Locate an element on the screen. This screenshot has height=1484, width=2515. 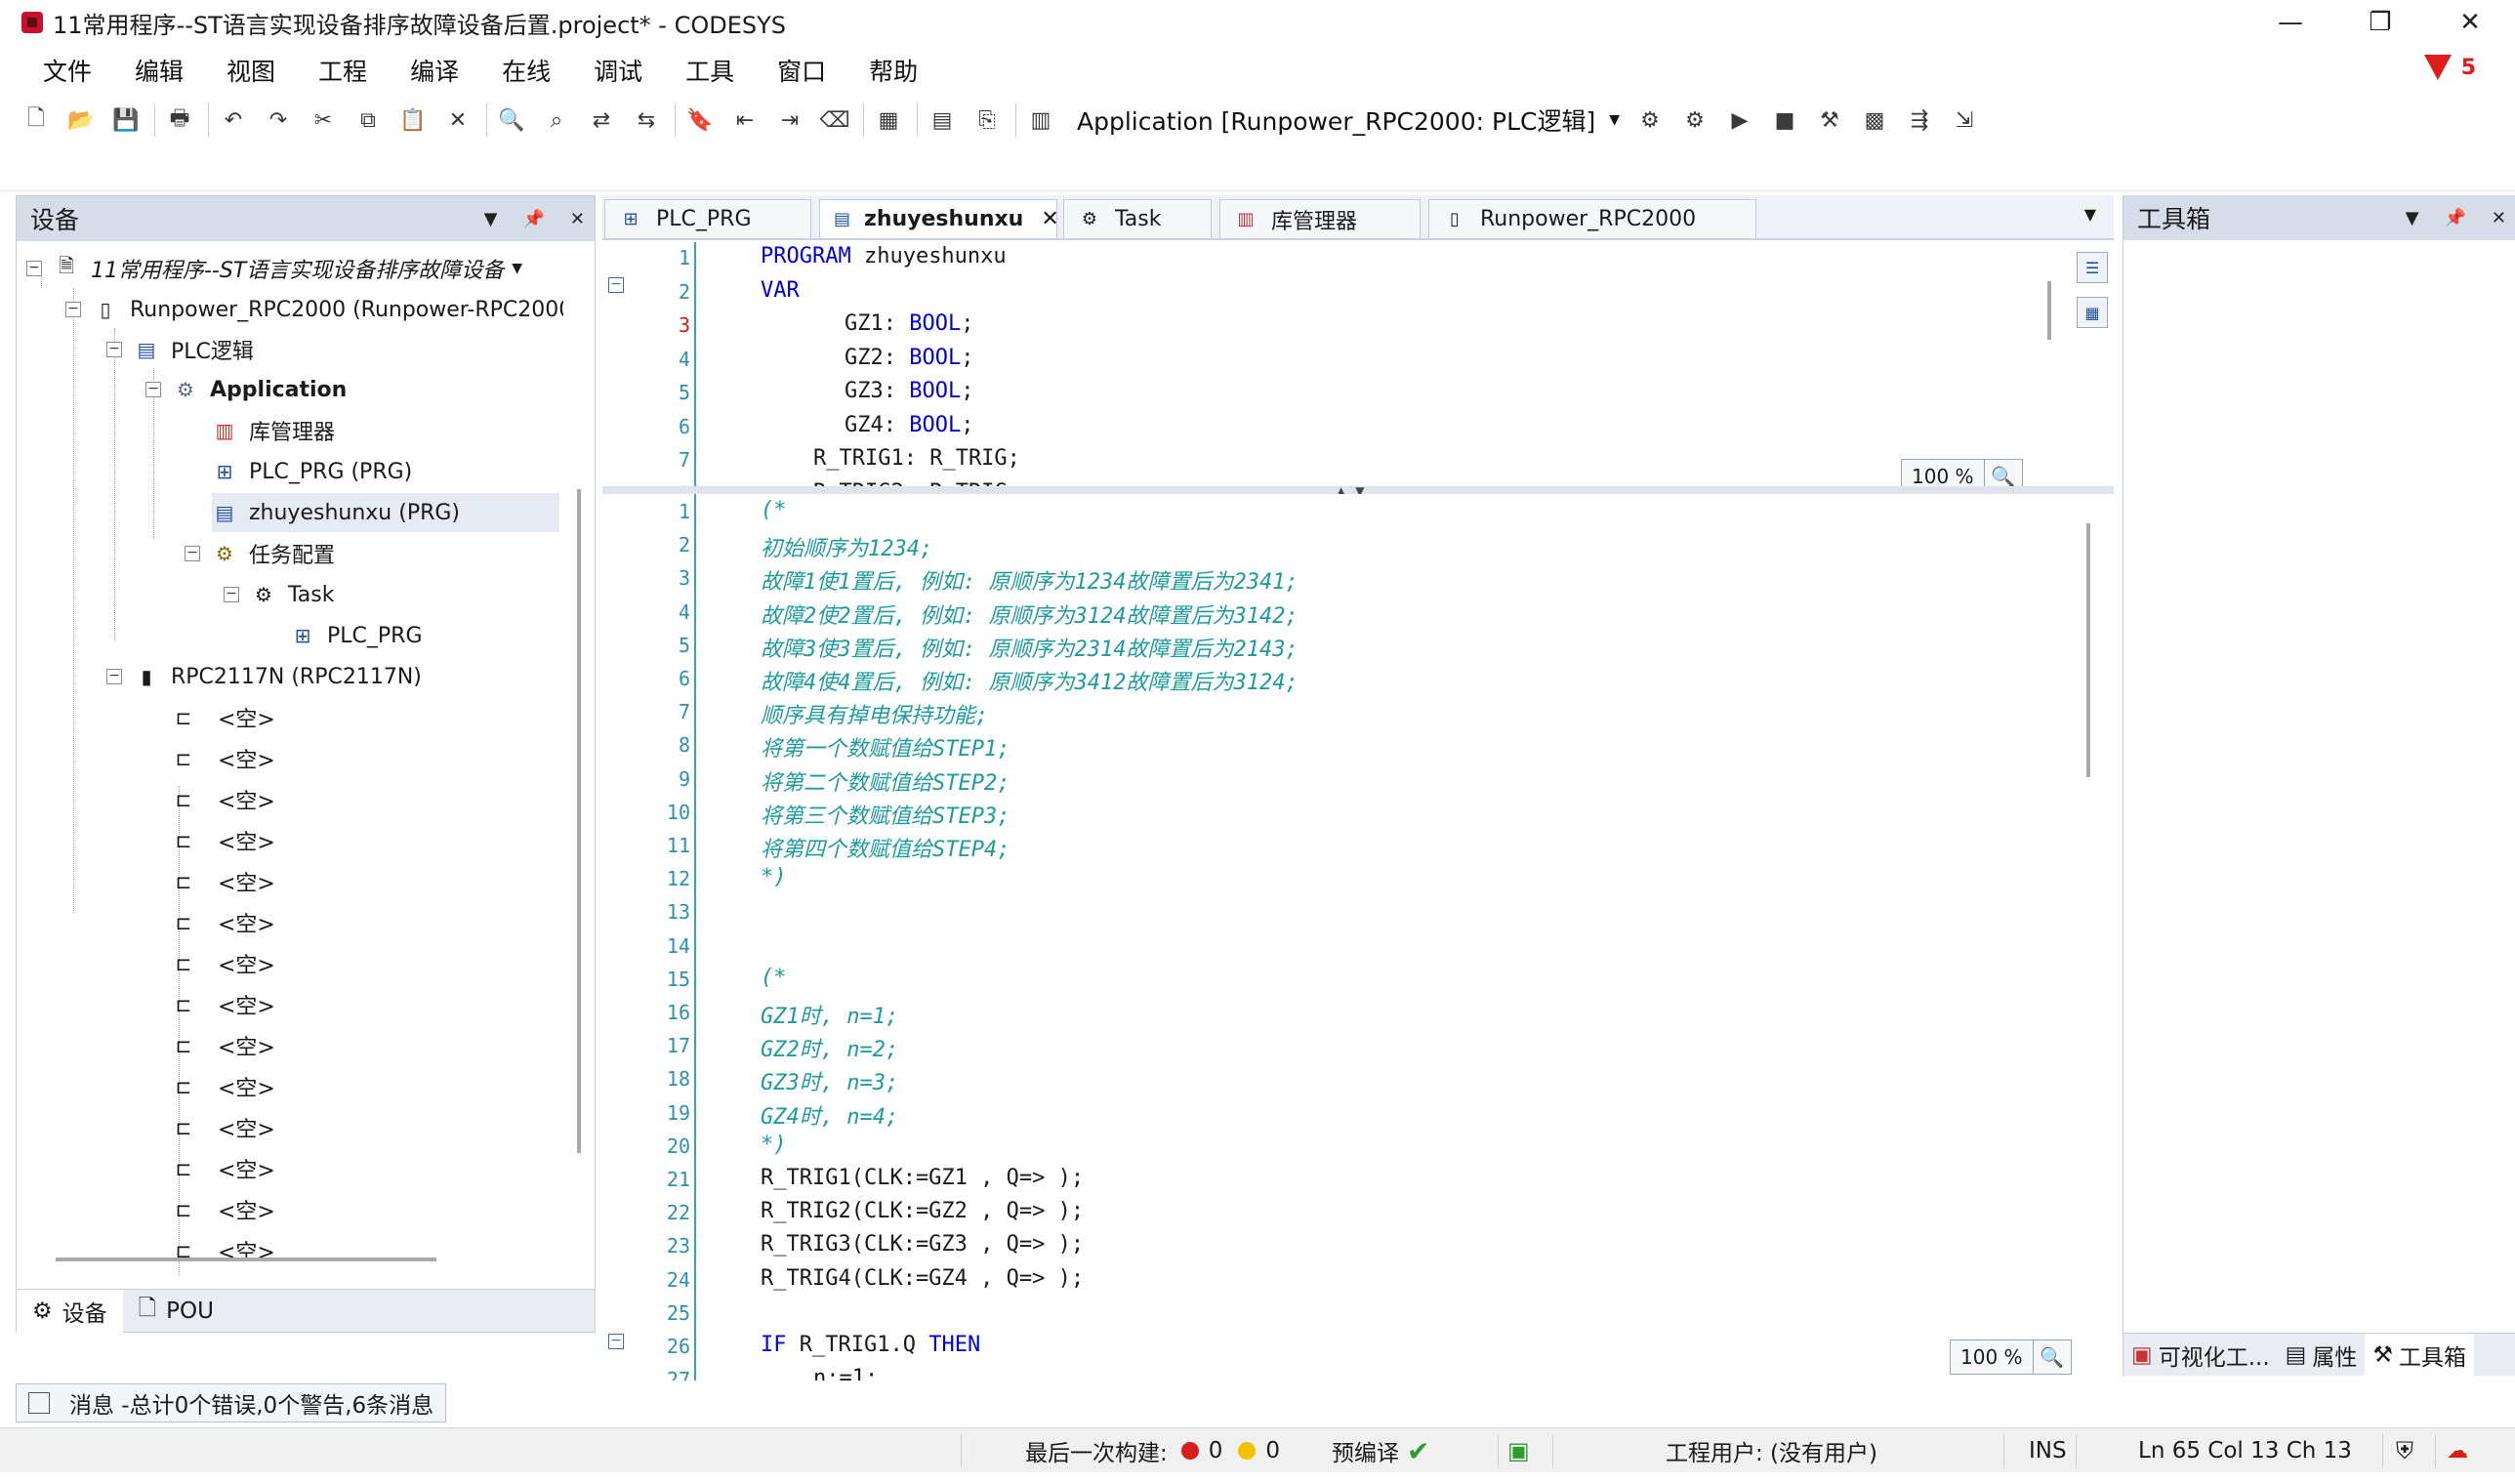
code-line: R_TRIG2(CLK:=GZ2 , Q=> ); is located at coordinates (923, 1211).